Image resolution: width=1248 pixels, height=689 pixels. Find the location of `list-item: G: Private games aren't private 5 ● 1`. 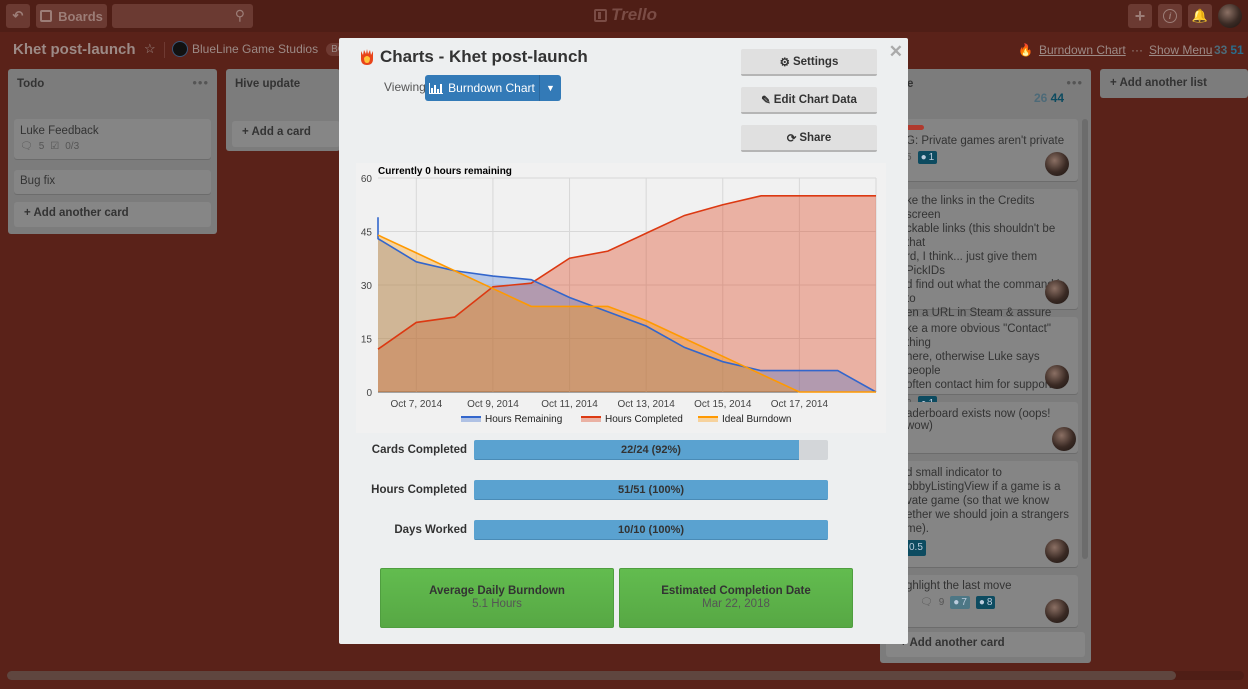

list-item: G: Private games aren't private 5 ● 1 is located at coordinates (982, 150).